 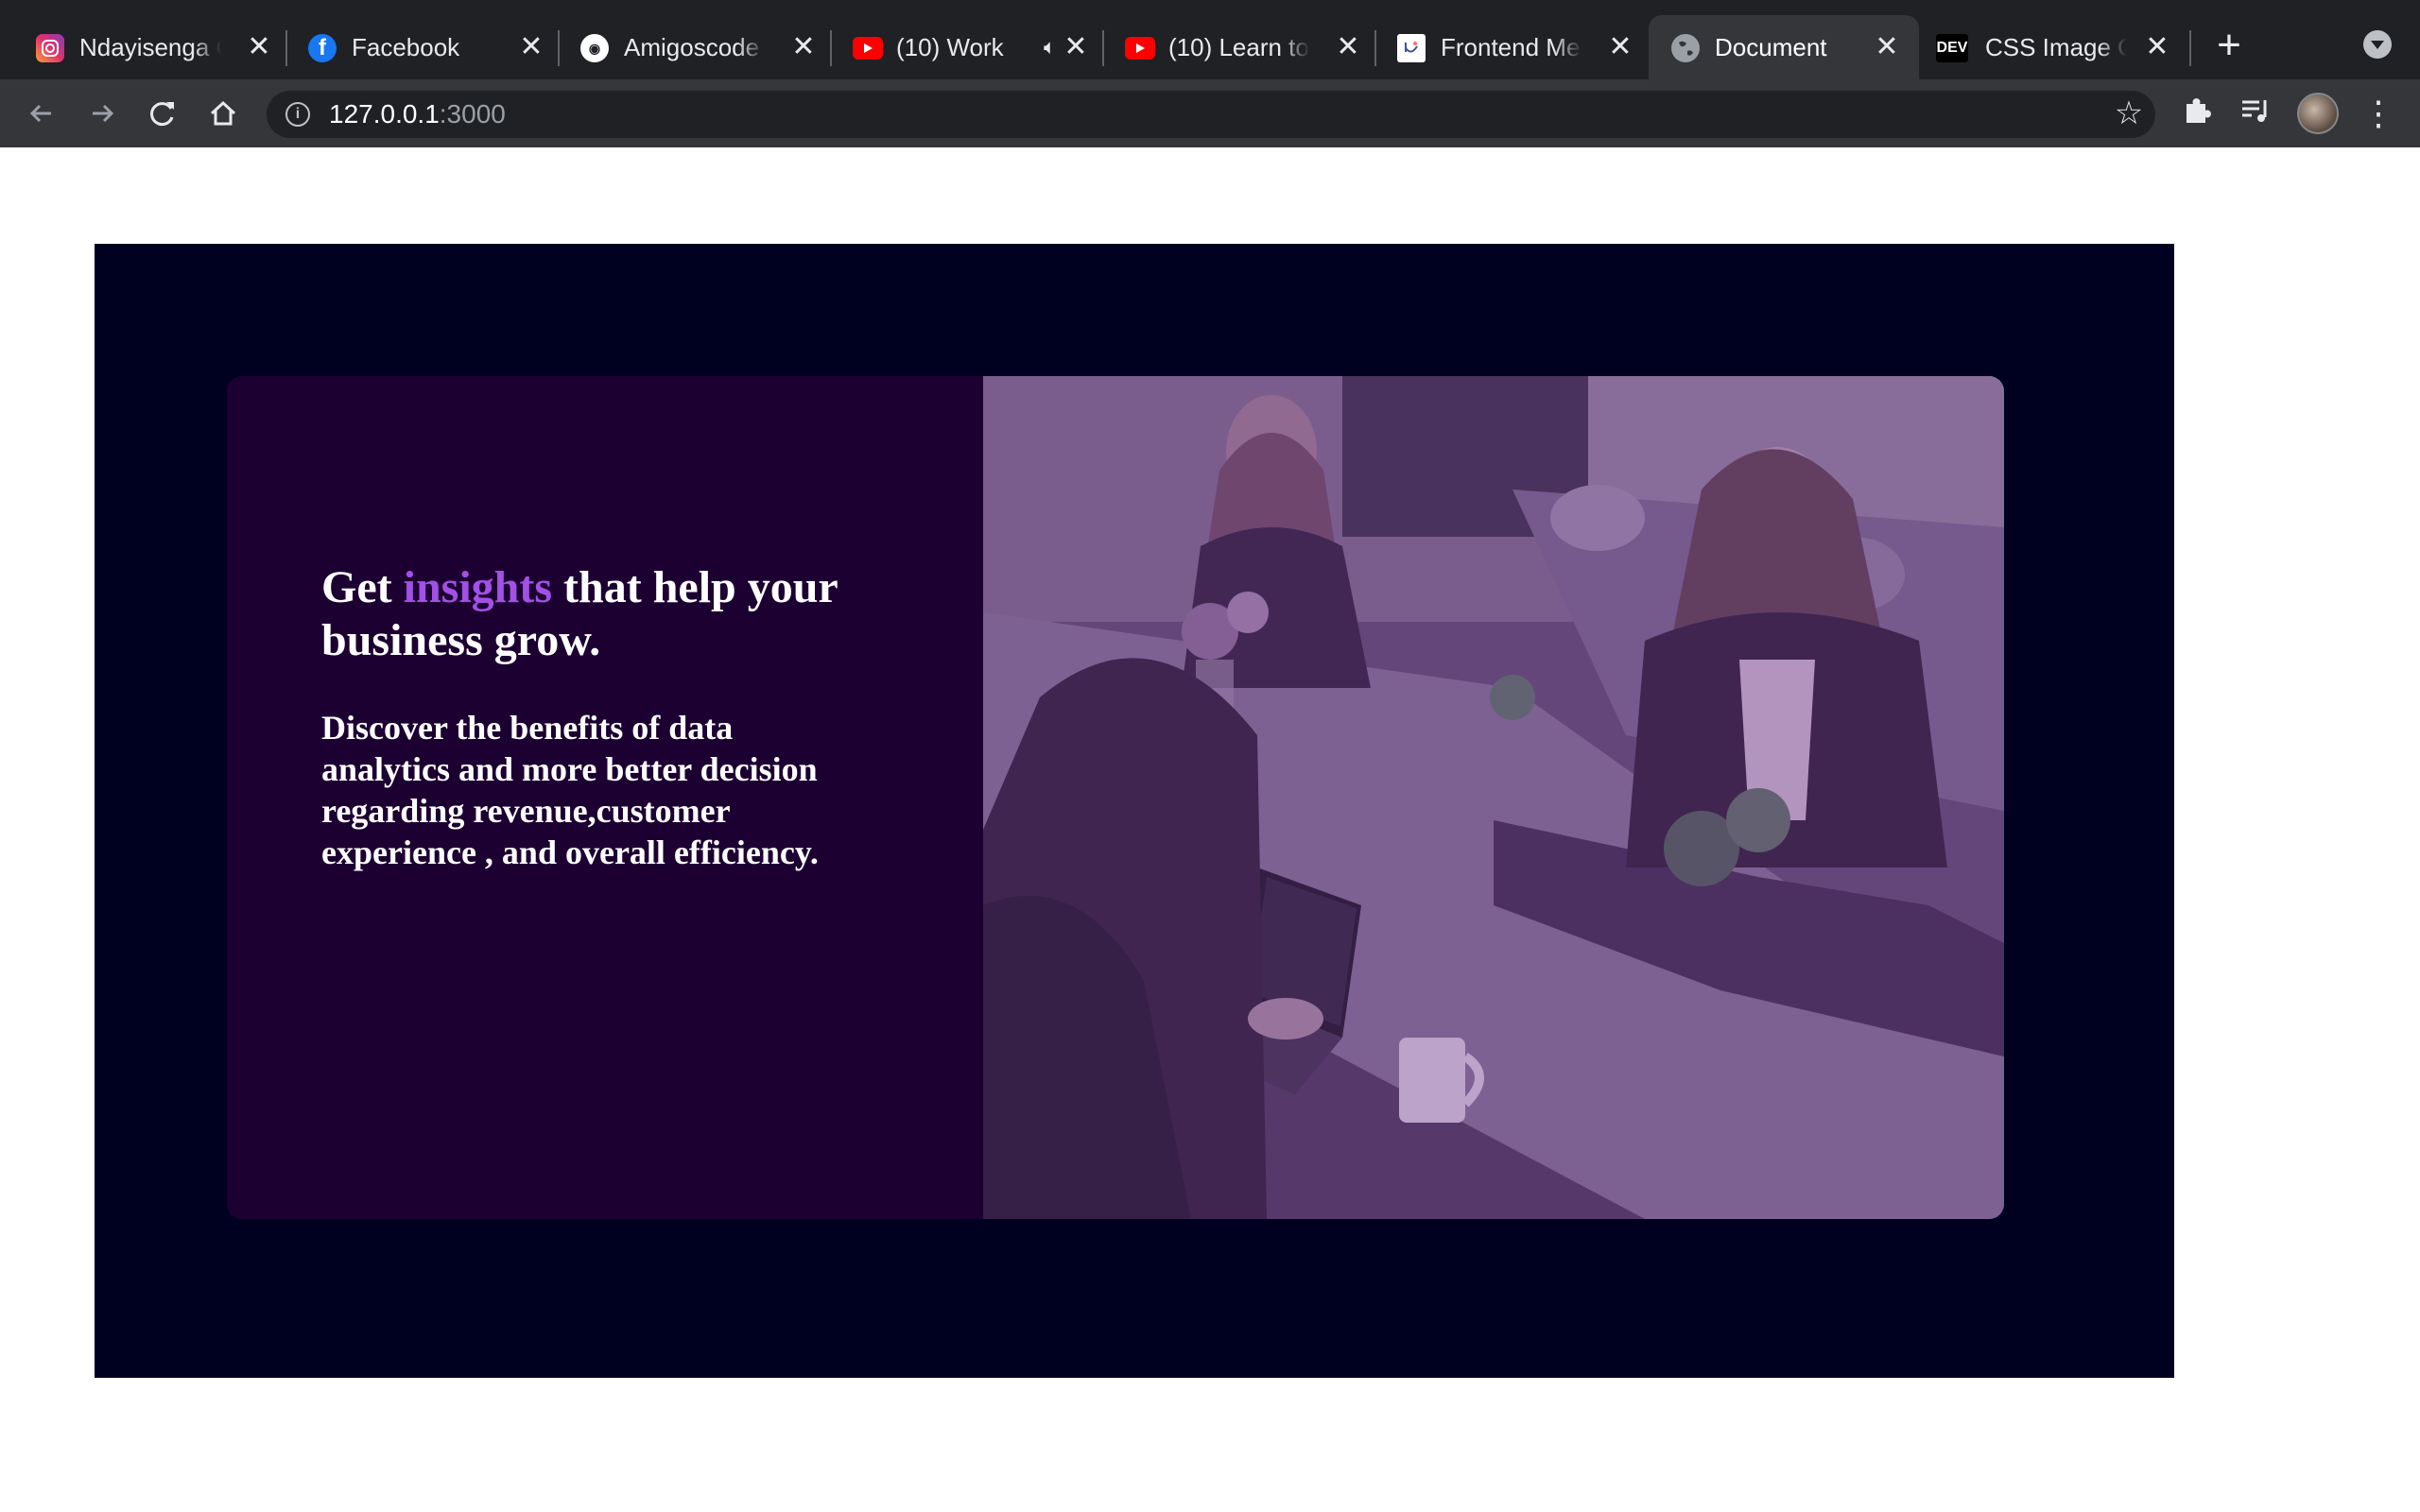 I want to click on tab-title: (10) Work, so click(x=950, y=47).